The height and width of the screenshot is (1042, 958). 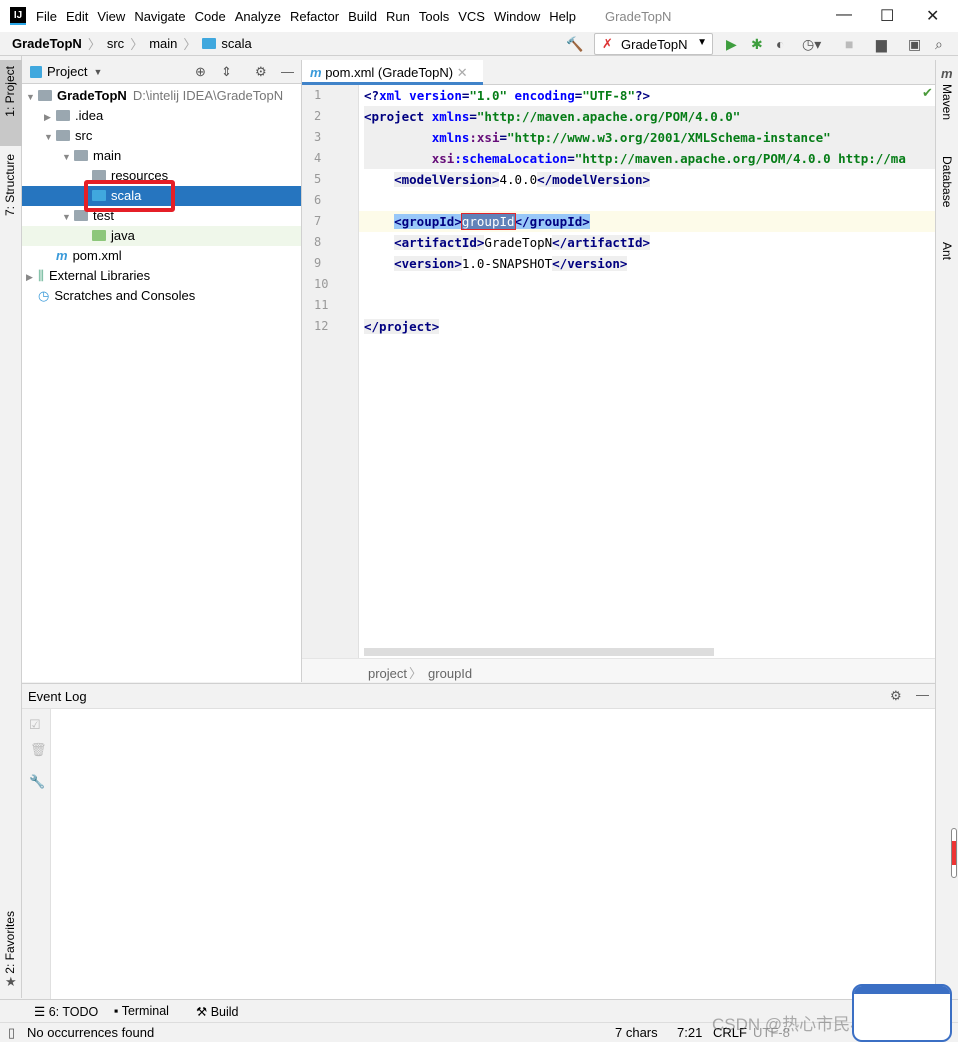 I want to click on tree-item: ▼ GradeTopN D:\intelij IDEA\GradeTopN, so click(x=161, y=96).